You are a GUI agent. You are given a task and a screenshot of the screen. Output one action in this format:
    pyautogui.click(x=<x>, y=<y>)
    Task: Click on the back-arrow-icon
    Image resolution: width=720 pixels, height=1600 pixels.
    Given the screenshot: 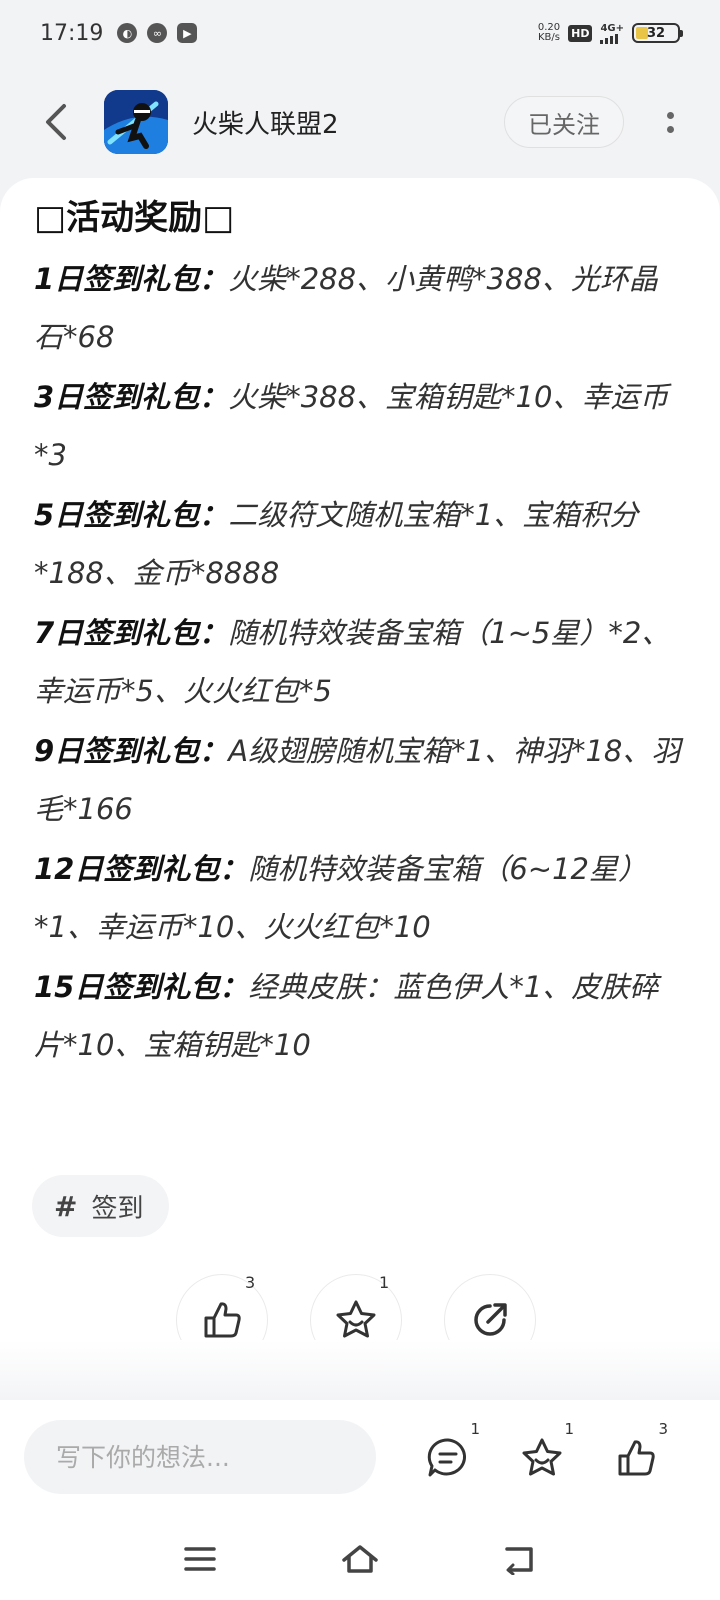 What is the action you would take?
    pyautogui.click(x=519, y=1561)
    